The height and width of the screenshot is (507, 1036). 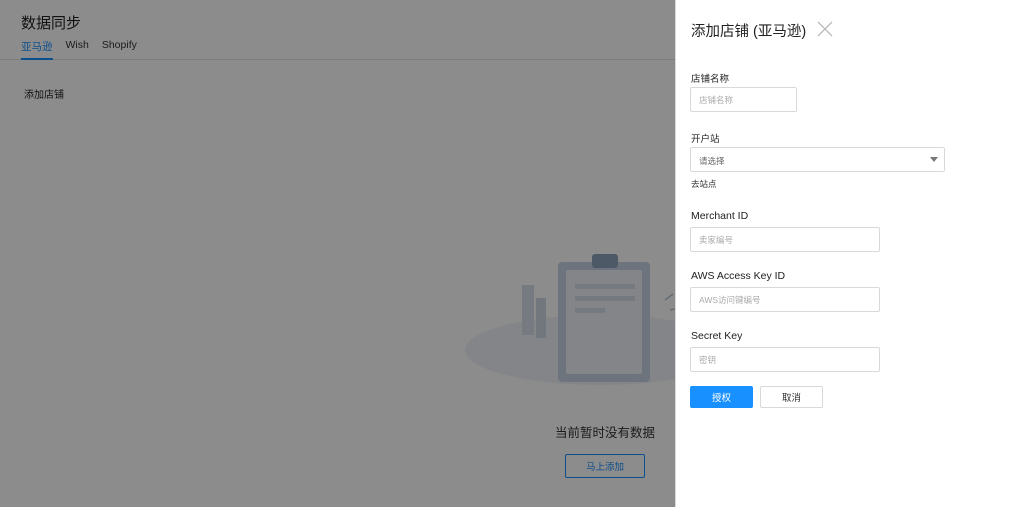 I want to click on merchant-id-label: Merchant ID, so click(x=720, y=216).